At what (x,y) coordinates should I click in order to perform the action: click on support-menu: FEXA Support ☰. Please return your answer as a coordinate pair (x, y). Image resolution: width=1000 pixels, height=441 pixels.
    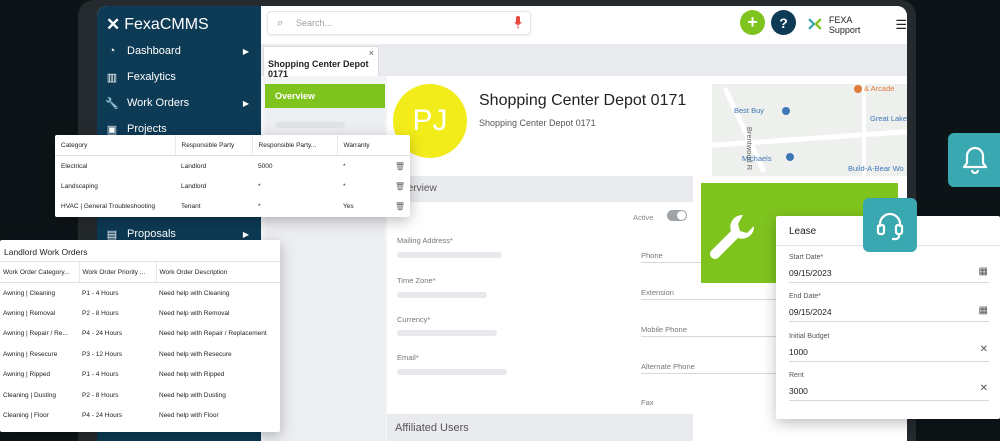
    Looking at the image, I should click on (857, 25).